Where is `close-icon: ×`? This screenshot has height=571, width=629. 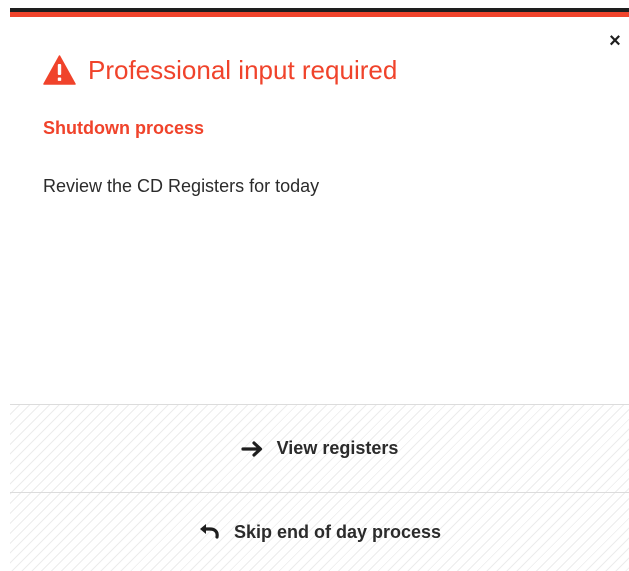
close-icon: × is located at coordinates (615, 41).